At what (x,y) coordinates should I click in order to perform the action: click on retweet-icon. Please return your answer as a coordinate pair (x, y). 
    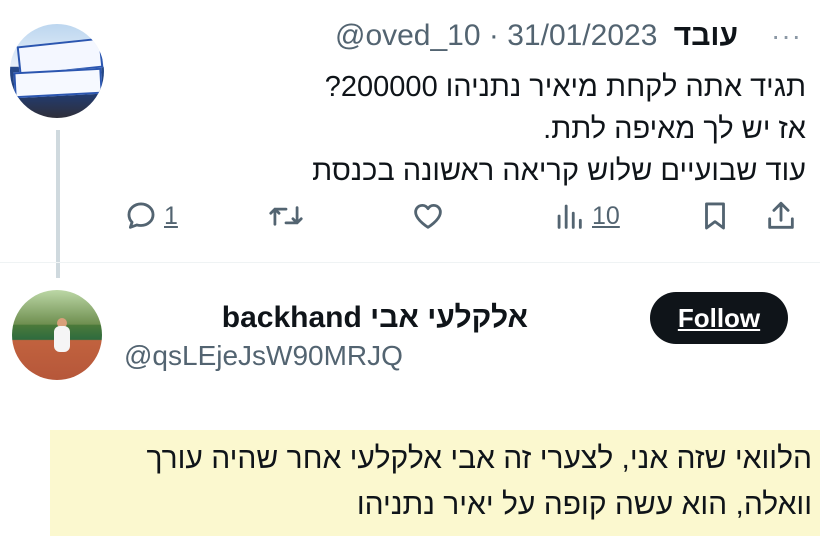
    Looking at the image, I should click on (286, 216).